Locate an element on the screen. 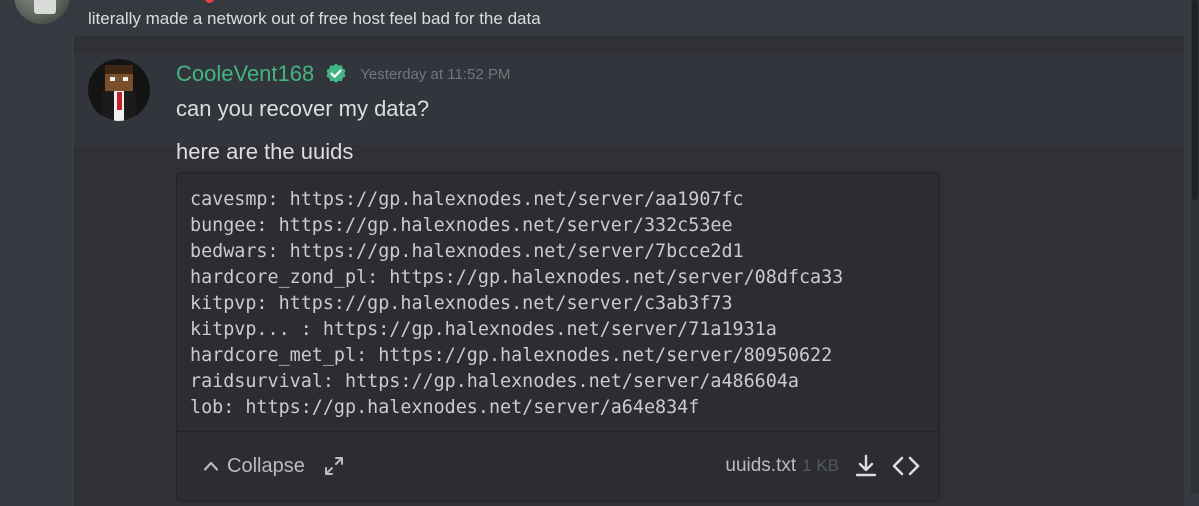 The height and width of the screenshot is (506, 1199). notification-dot is located at coordinates (209, 1).